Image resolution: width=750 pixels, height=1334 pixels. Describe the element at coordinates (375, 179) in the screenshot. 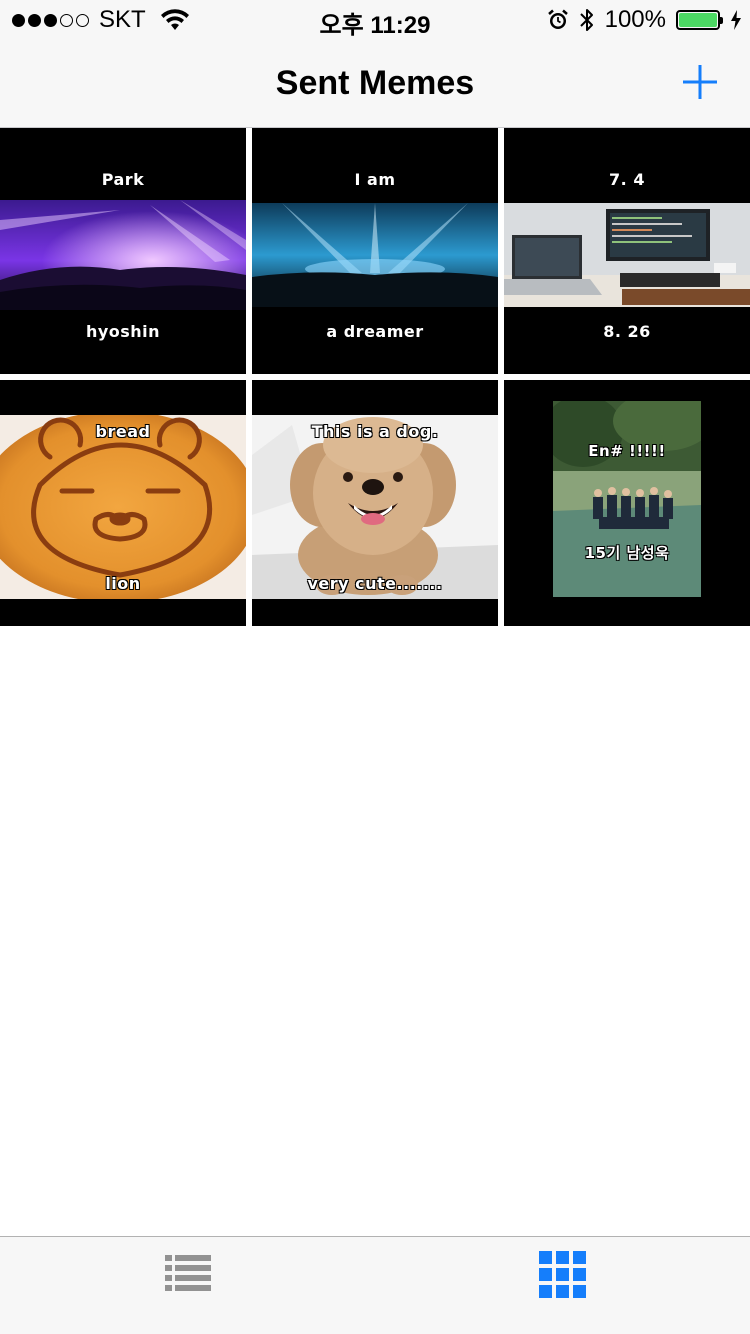

I see `meme-top-text: I am` at that location.